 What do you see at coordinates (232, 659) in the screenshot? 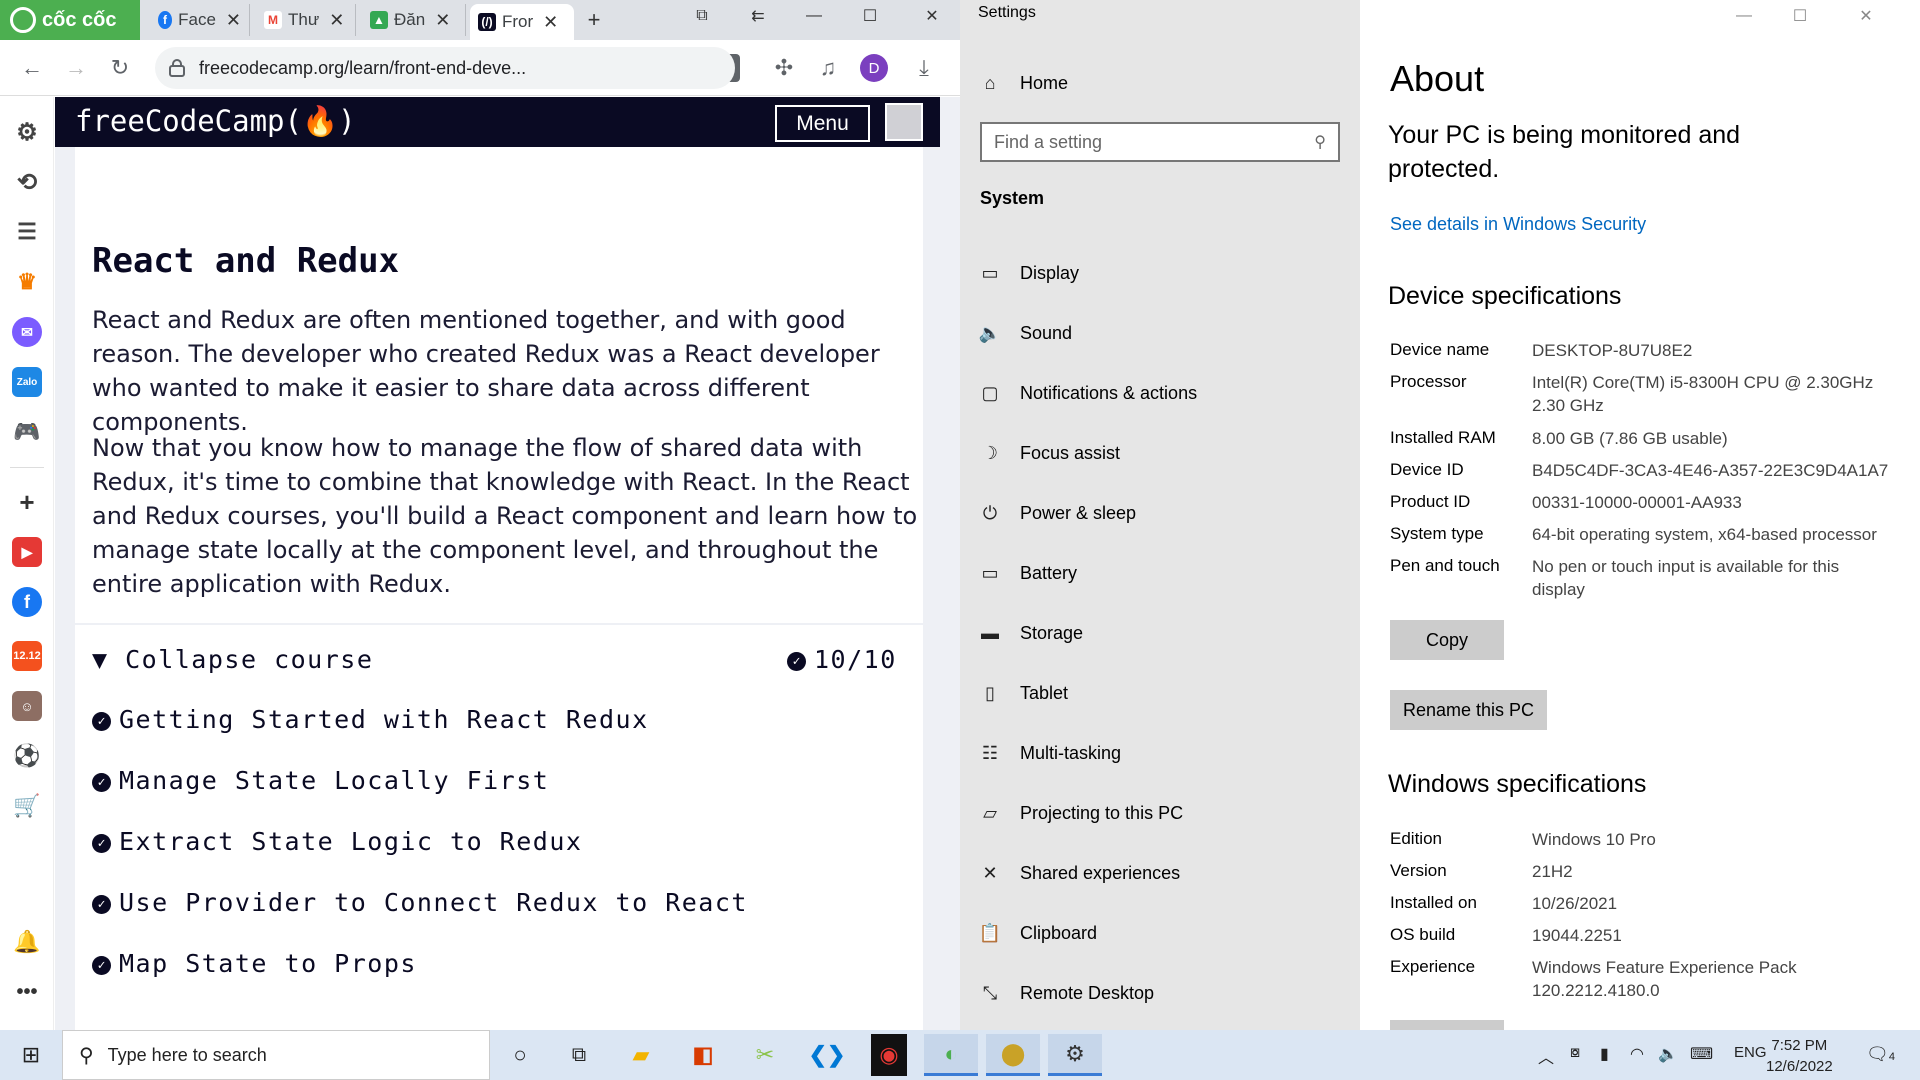
I see `collapse-course-button: ▼ Collapse course` at bounding box center [232, 659].